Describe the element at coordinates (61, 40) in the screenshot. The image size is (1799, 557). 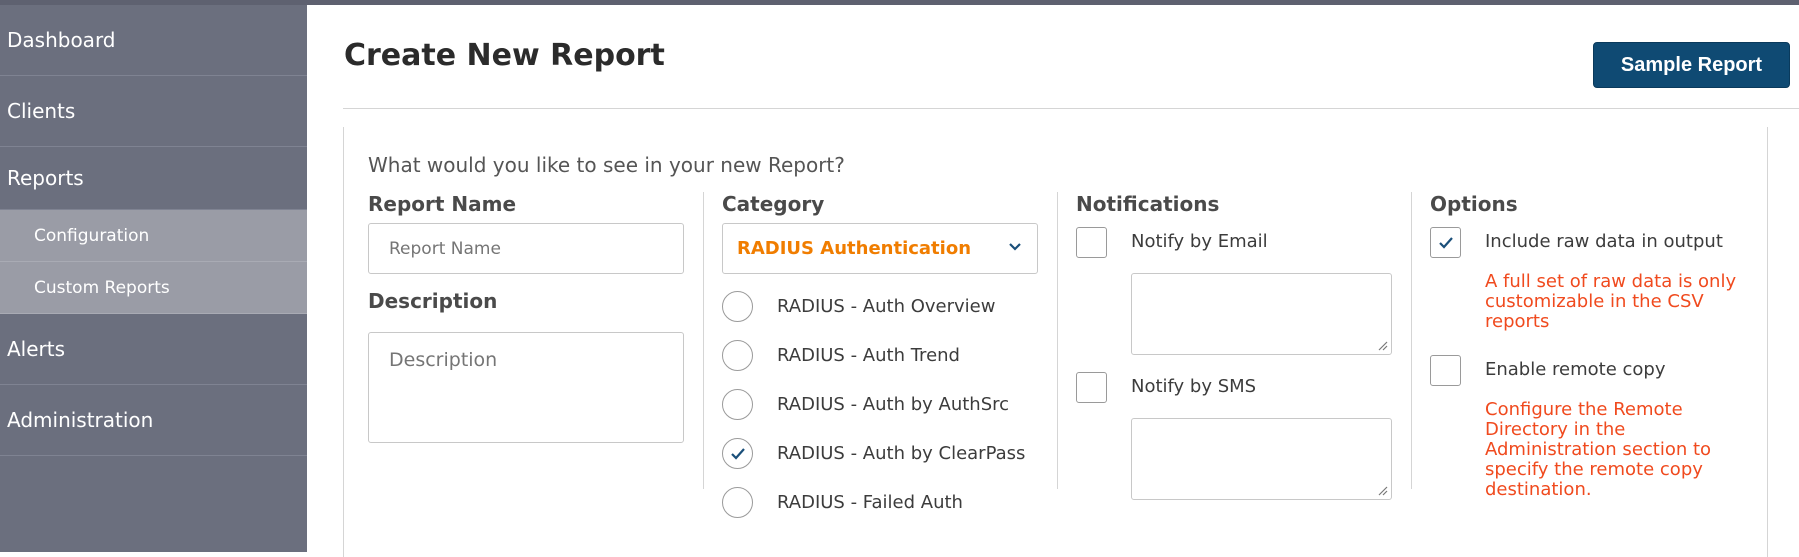
I see `sidebar-item-label: Dashboard` at that location.